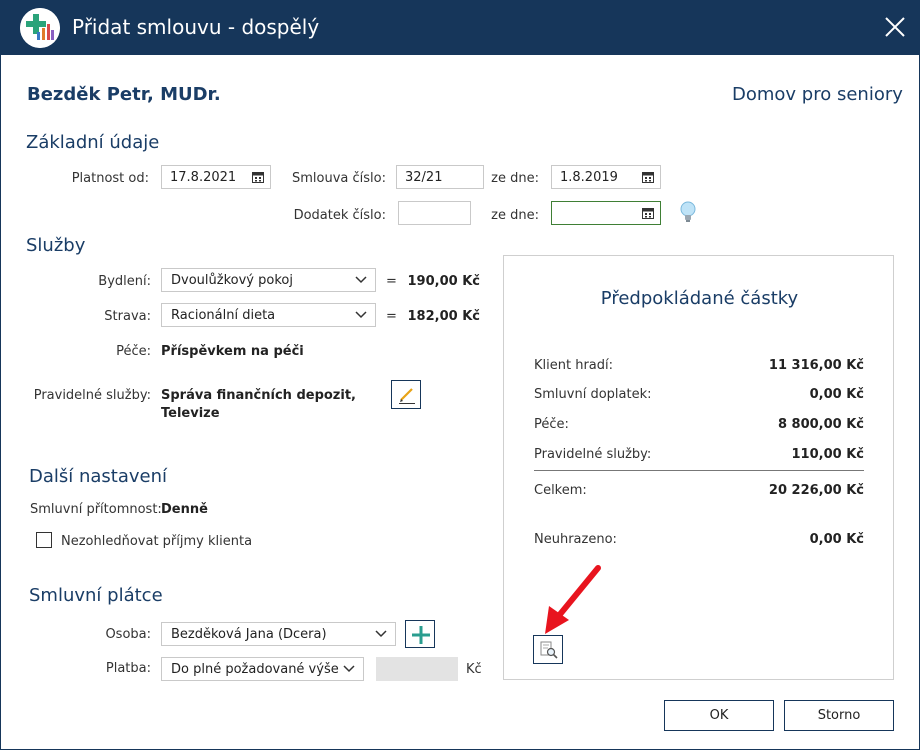 This screenshot has width=920, height=750. What do you see at coordinates (232, 351) in the screenshot?
I see `care-value: Příspěvkem na péči` at bounding box center [232, 351].